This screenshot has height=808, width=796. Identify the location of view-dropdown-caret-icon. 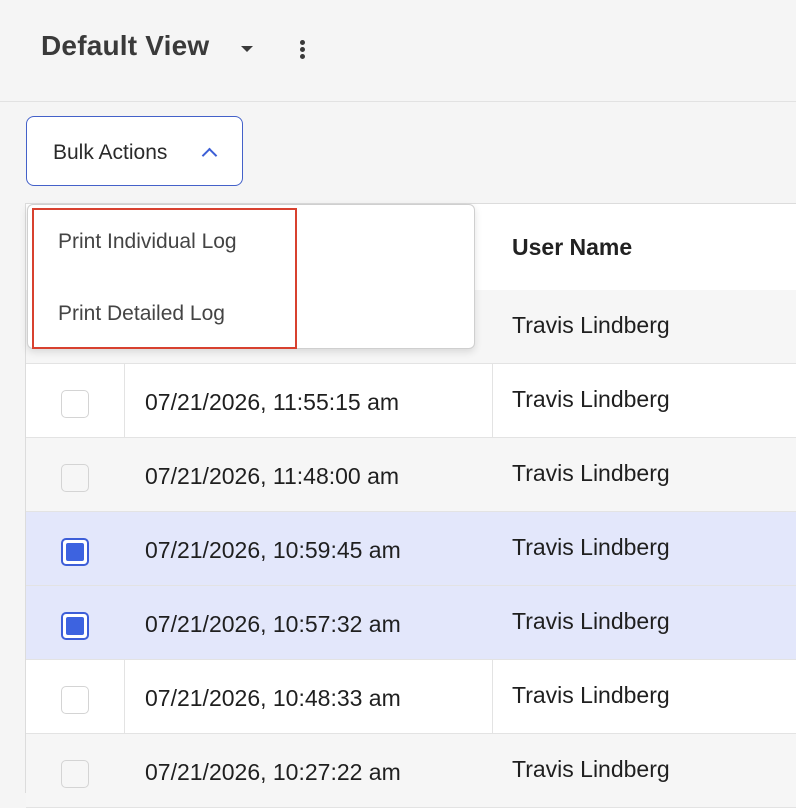
(247, 49).